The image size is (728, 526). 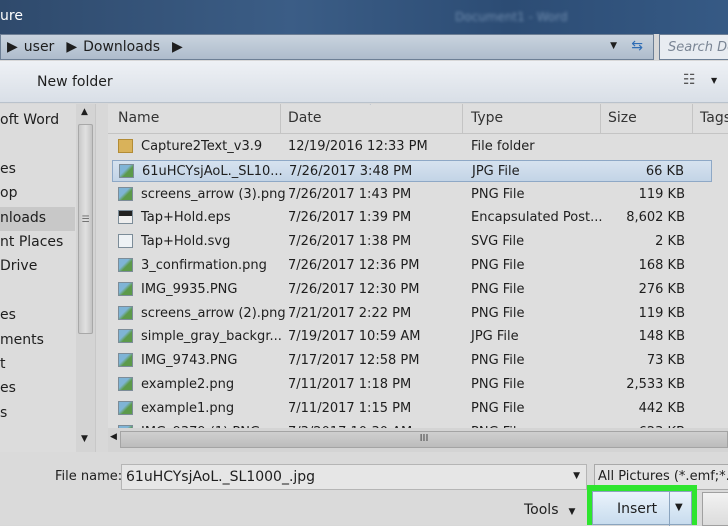 What do you see at coordinates (622, 118) in the screenshot?
I see `column-size: Size` at bounding box center [622, 118].